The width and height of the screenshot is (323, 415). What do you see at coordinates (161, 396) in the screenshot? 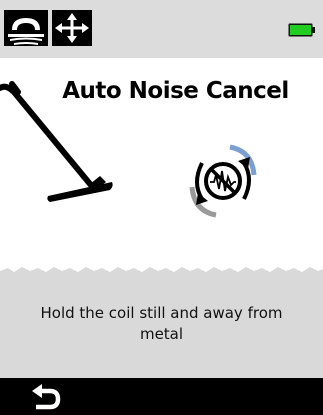
I see `bottom-bar` at bounding box center [161, 396].